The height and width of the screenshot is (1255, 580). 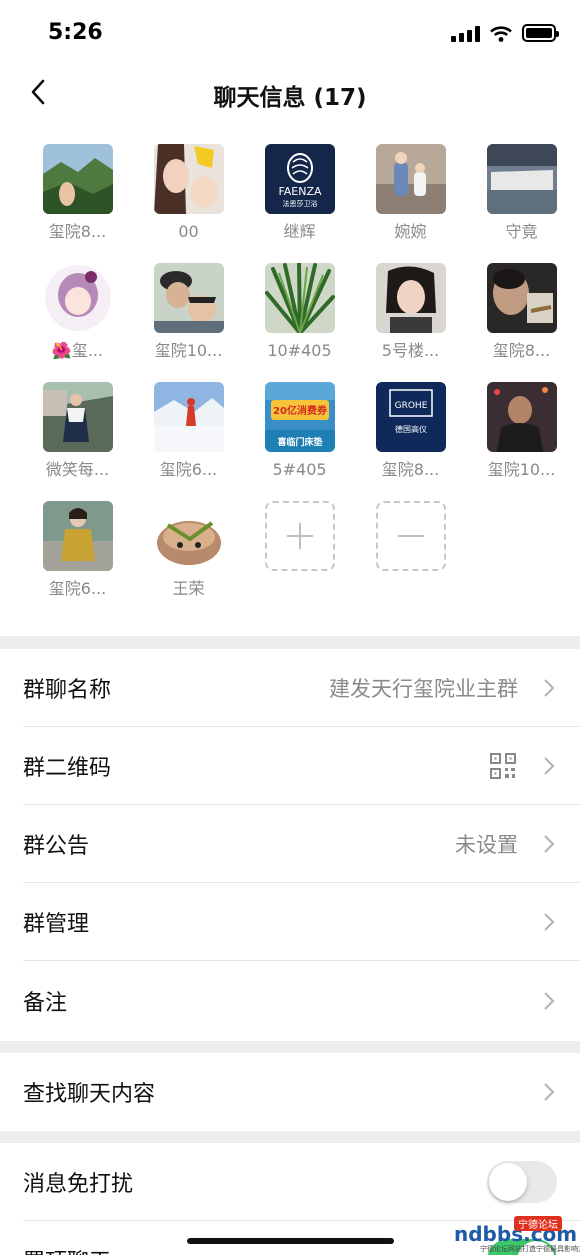 What do you see at coordinates (45, 1003) in the screenshot?
I see `remark-label: 备注` at bounding box center [45, 1003].